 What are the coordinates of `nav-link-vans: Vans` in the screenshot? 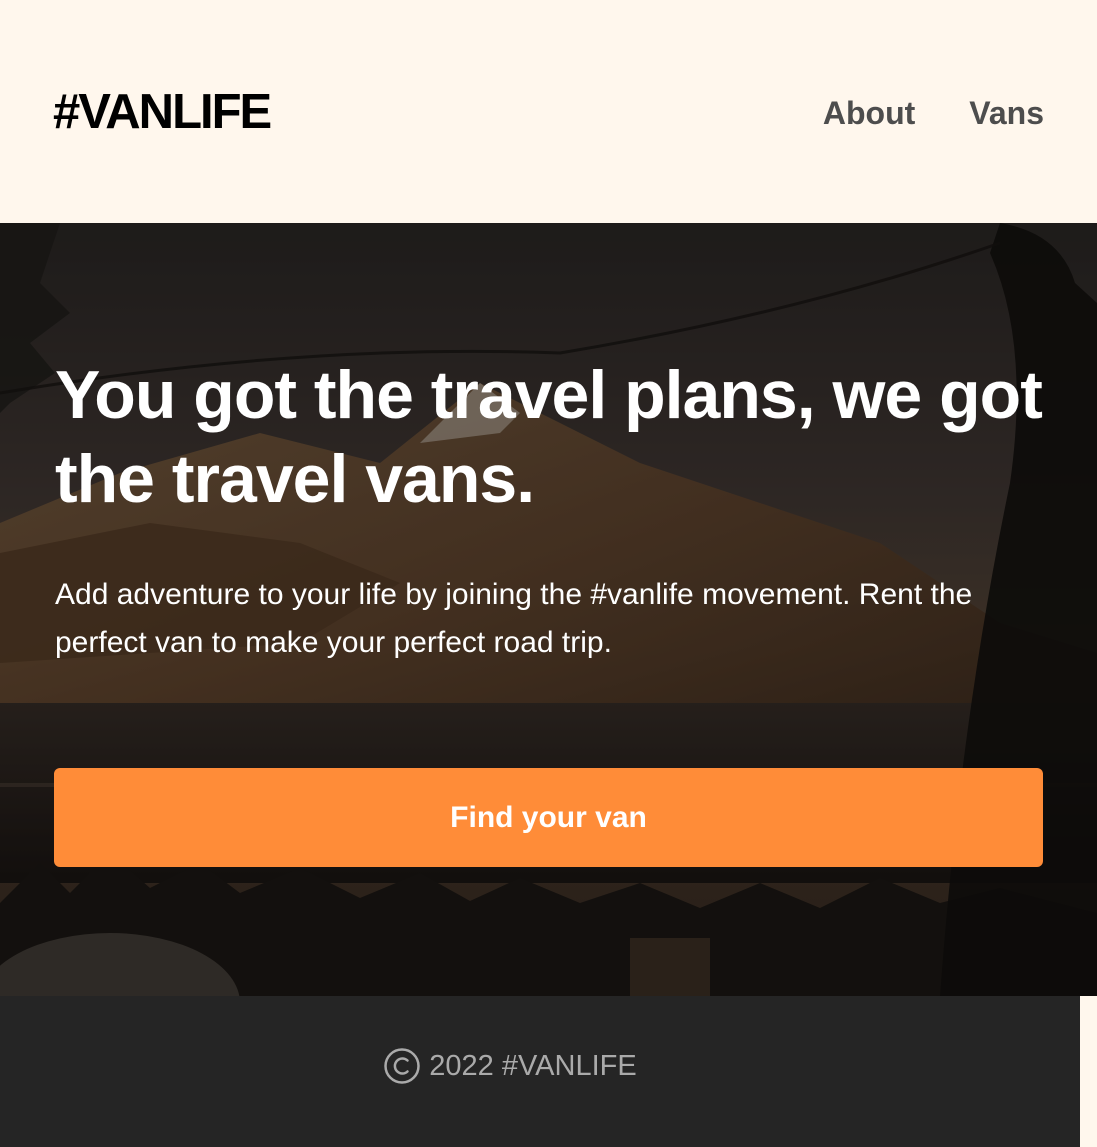 It's located at (1006, 113).